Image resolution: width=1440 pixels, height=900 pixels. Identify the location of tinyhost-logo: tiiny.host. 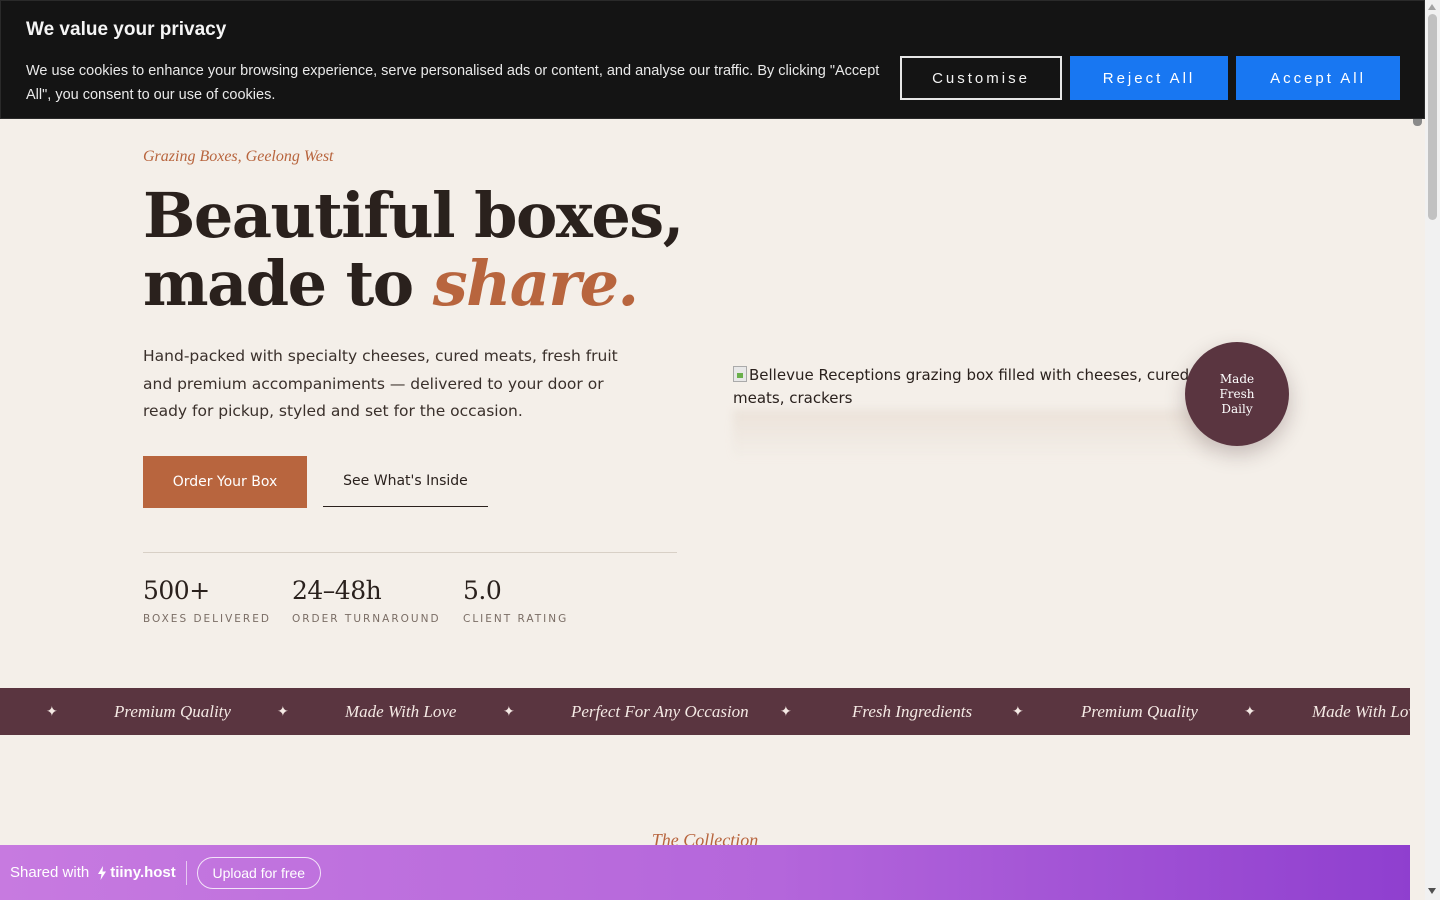
(136, 872).